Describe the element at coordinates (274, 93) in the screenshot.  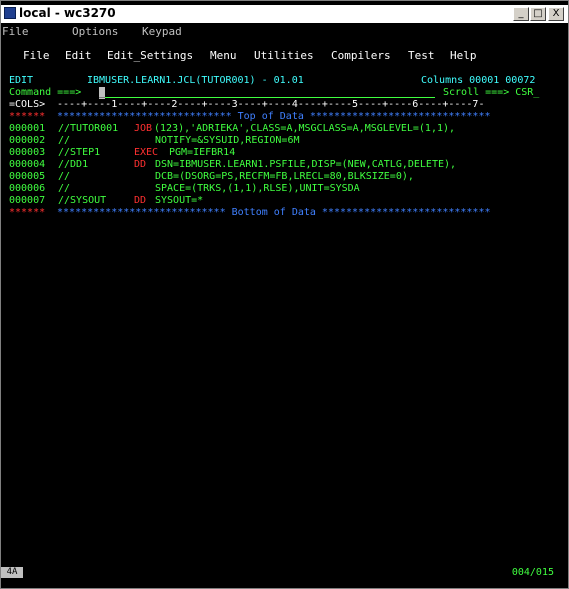
I see `command-line: Command ===> _ Scroll ===> CSR_` at that location.